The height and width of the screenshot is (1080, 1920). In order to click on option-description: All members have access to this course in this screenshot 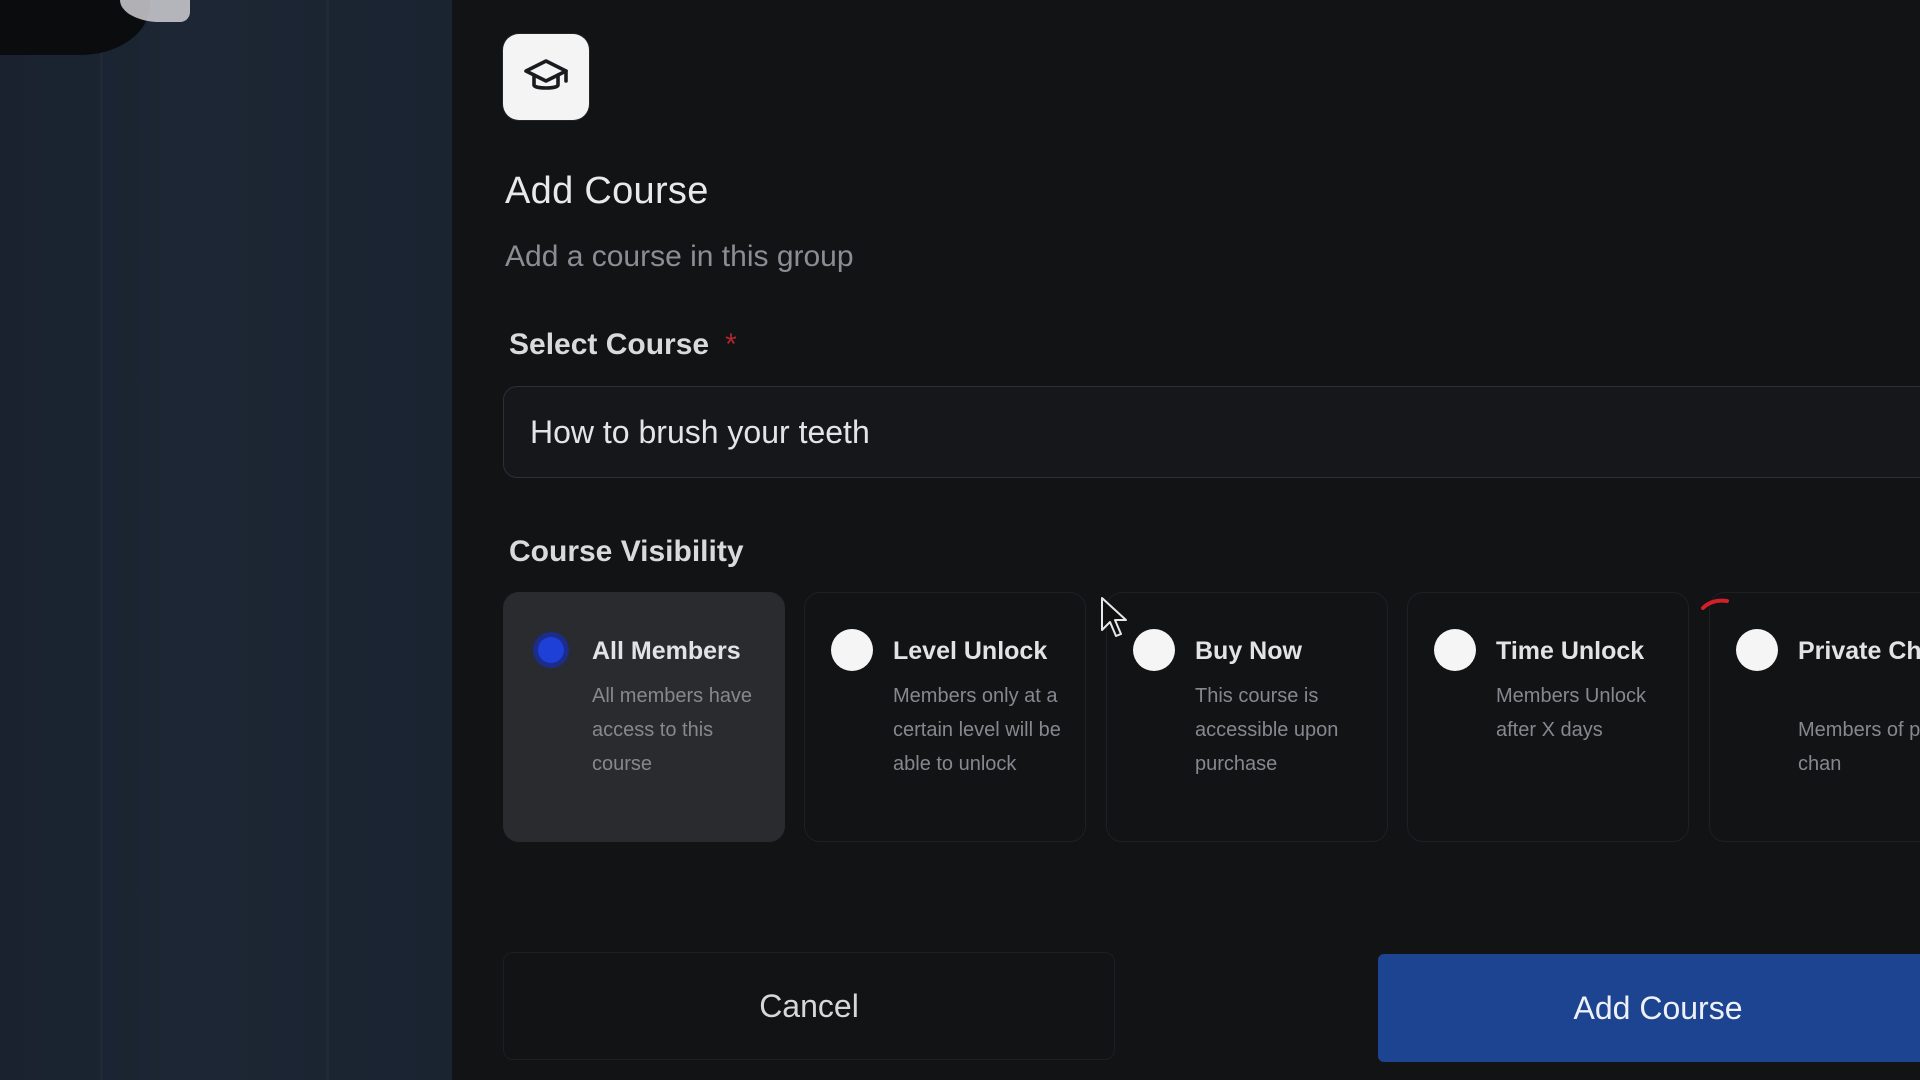, I will do `click(672, 730)`.